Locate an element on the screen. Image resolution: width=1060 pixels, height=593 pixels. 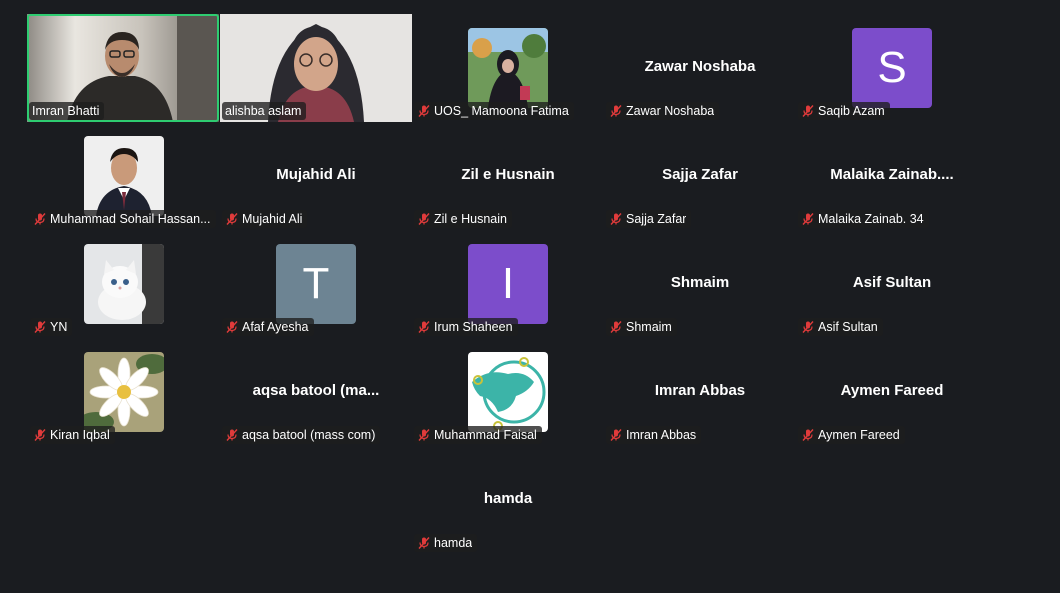
participant-name: Imran Bhatti is located at coordinates (66, 111).